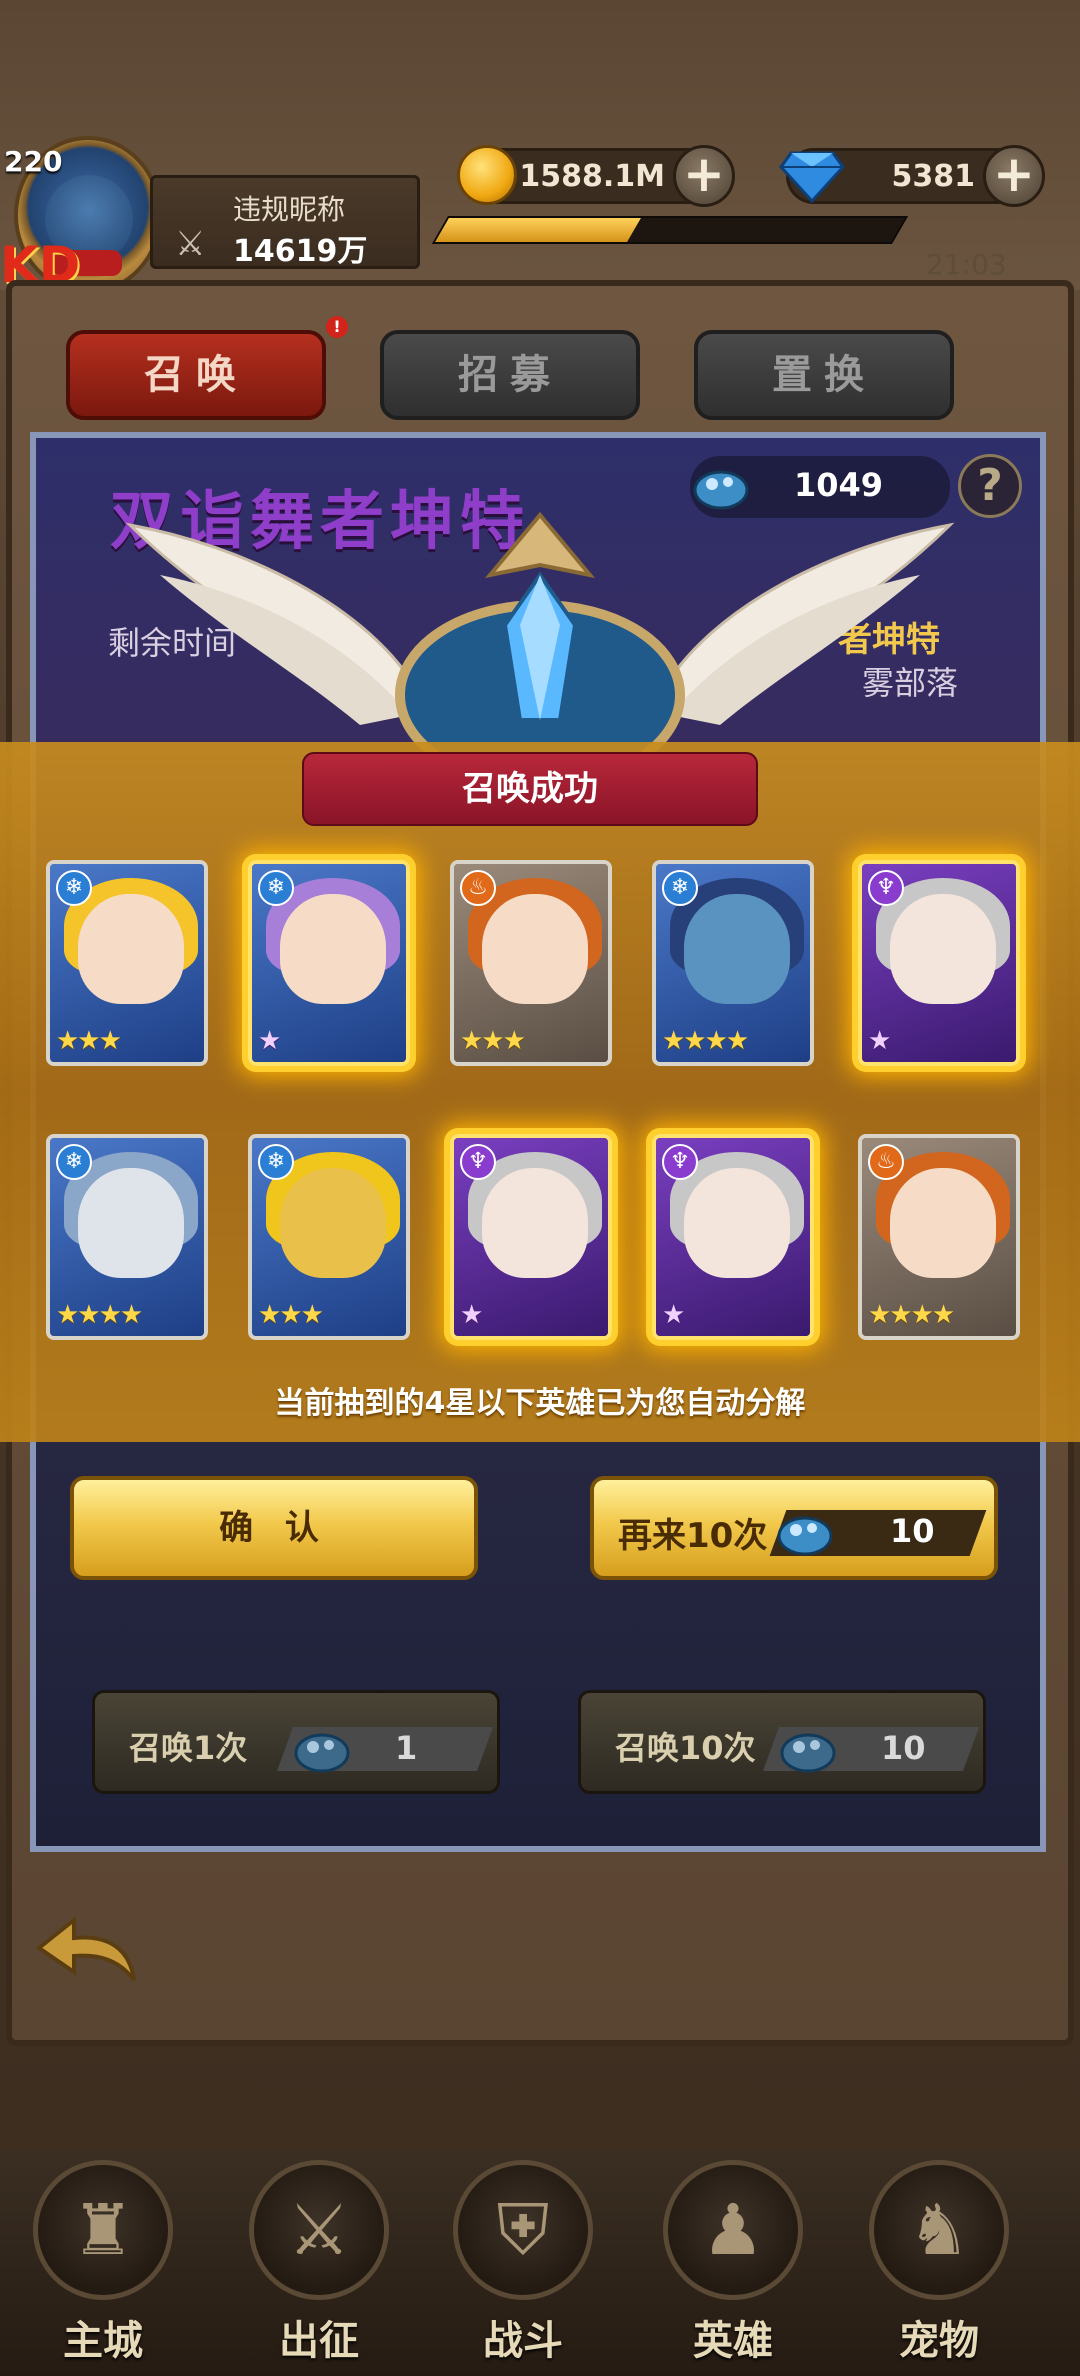  I want to click on summon-again-cost: 10, so click(912, 1531).